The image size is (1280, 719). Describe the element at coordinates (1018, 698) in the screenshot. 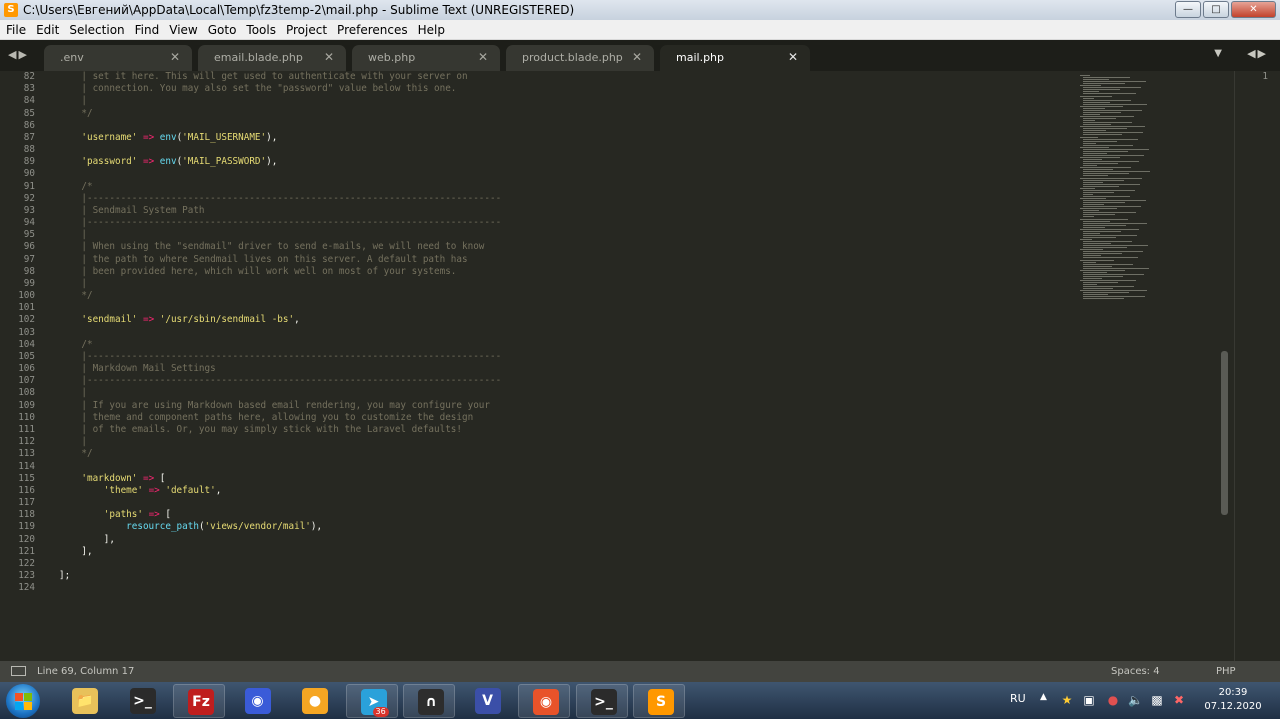

I see `language-indicator: RU` at that location.